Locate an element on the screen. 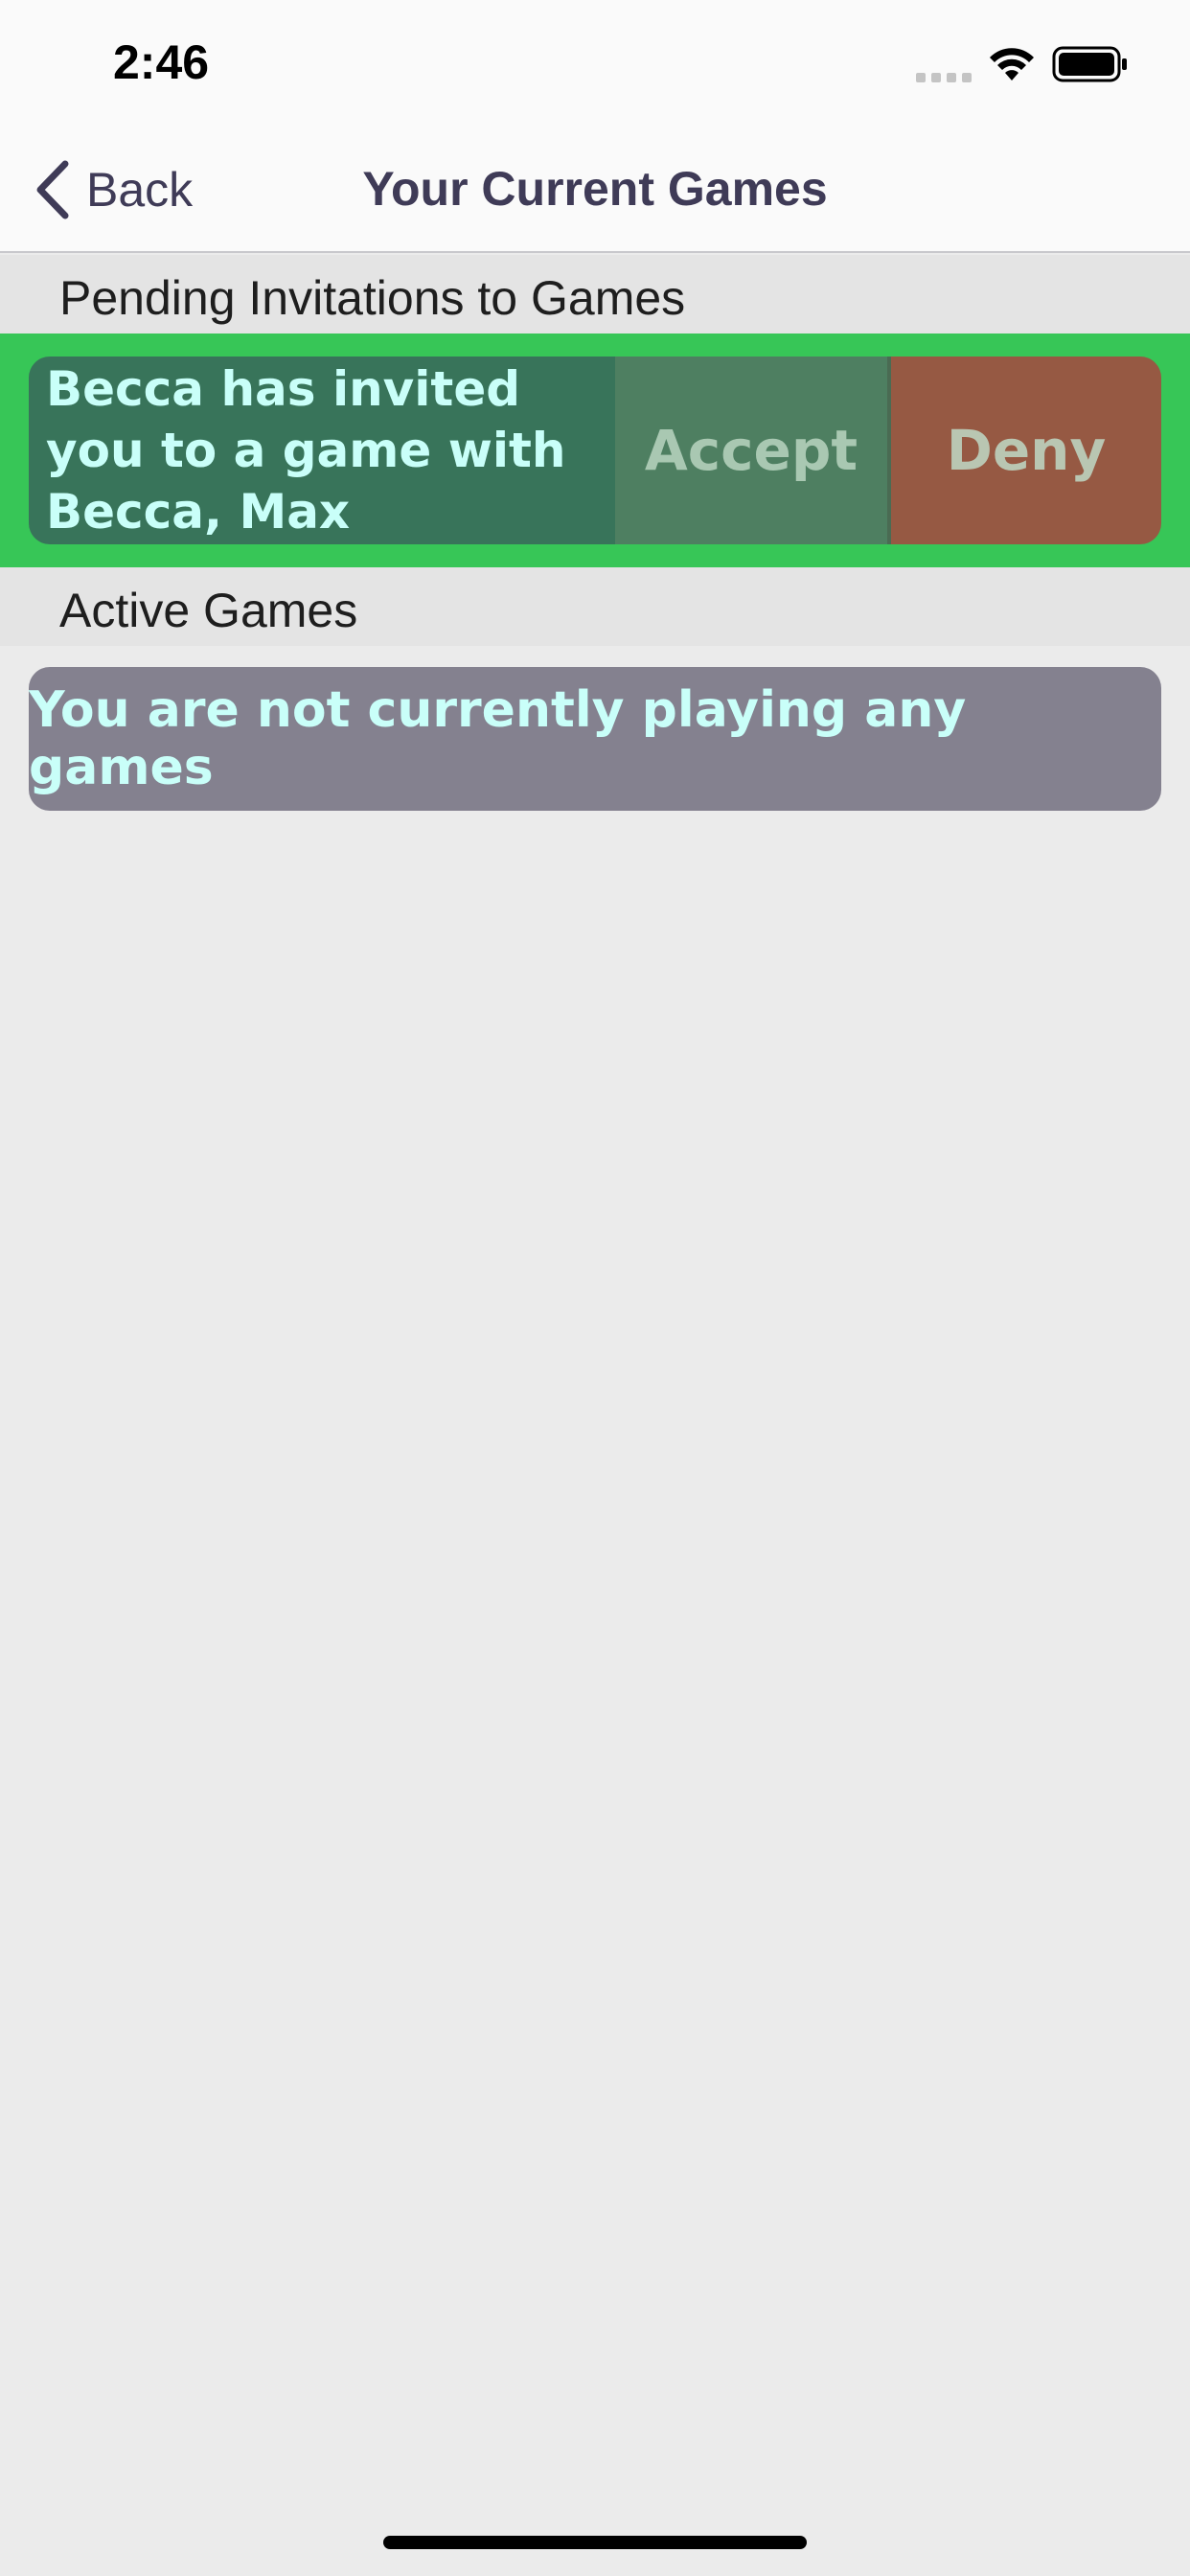  battery-icon is located at coordinates (1090, 64).